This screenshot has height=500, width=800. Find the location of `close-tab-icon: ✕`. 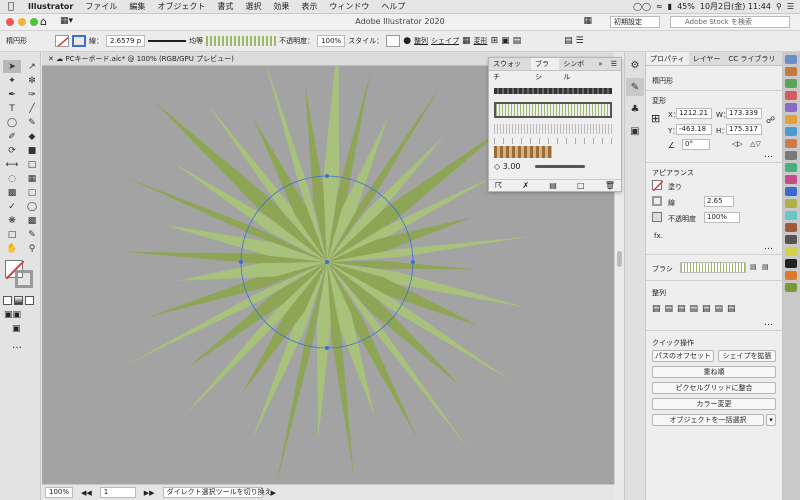

close-tab-icon: ✕ is located at coordinates (51, 59).